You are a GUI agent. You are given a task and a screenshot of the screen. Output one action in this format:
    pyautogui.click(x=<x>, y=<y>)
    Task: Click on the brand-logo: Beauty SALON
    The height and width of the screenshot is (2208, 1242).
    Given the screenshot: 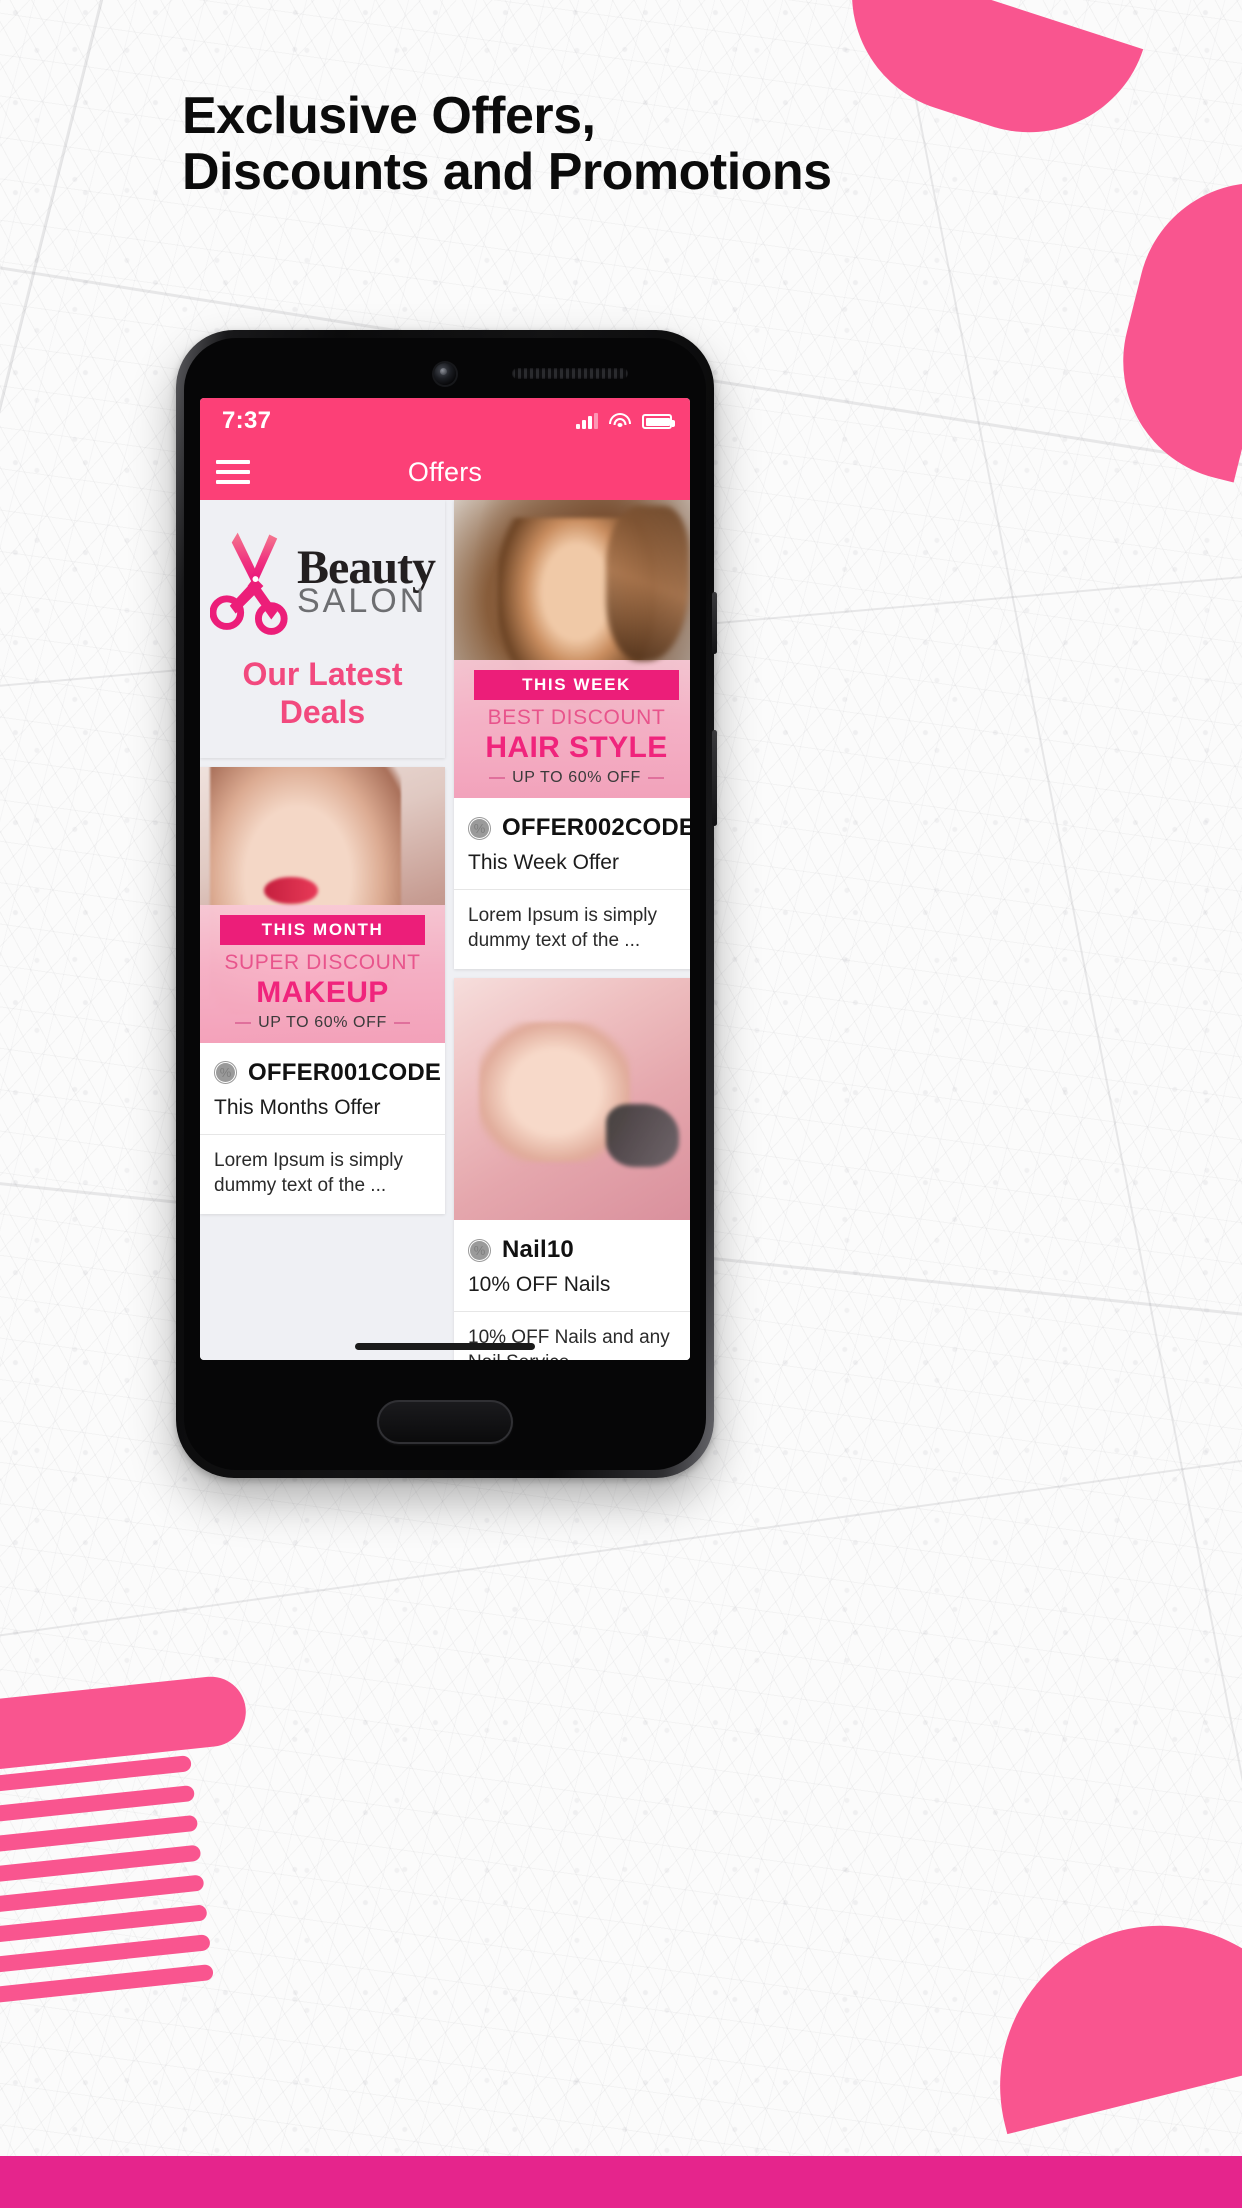 What is the action you would take?
    pyautogui.click(x=323, y=582)
    